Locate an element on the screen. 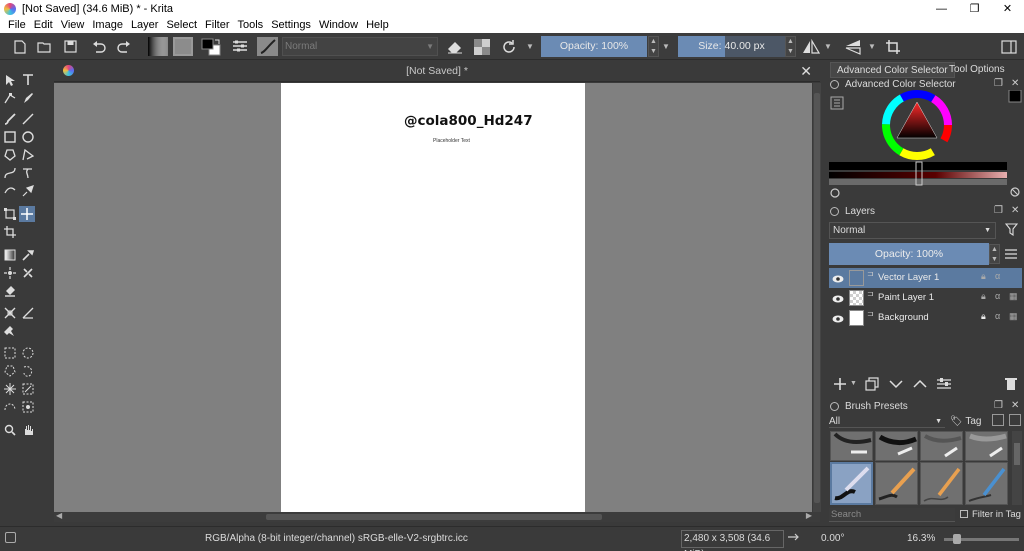 This screenshot has height=551, width=1024. hamburger-menu-icon is located at coordinates (1011, 255).